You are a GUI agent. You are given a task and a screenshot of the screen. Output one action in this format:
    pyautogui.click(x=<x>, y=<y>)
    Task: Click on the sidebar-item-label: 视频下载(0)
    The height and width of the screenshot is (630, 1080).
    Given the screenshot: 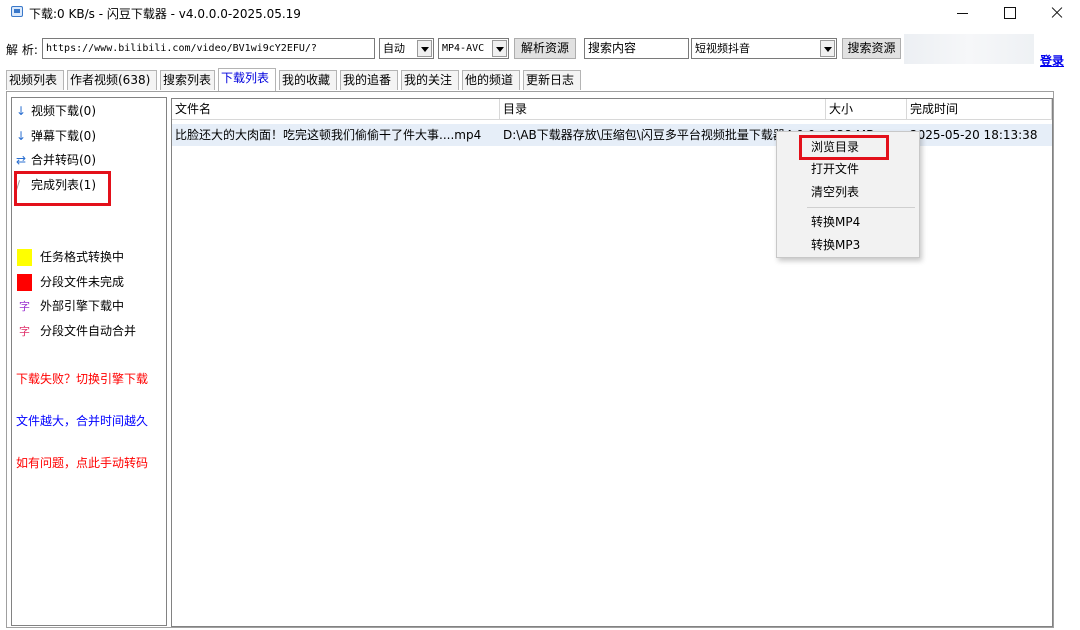 What is the action you would take?
    pyautogui.click(x=63, y=111)
    